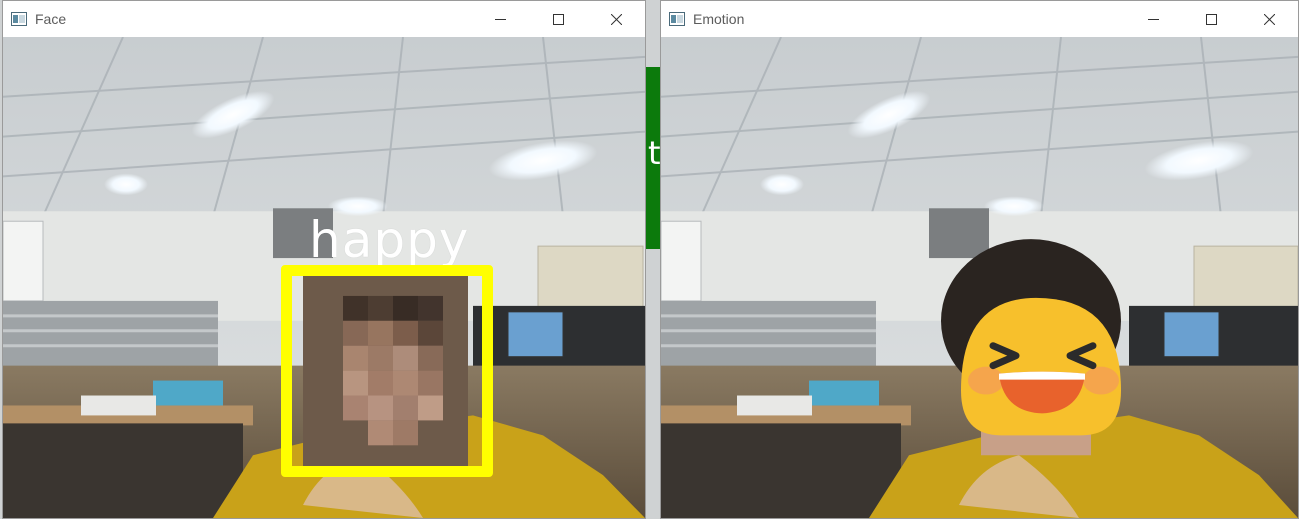  I want to click on window-title: Face, so click(51, 19).